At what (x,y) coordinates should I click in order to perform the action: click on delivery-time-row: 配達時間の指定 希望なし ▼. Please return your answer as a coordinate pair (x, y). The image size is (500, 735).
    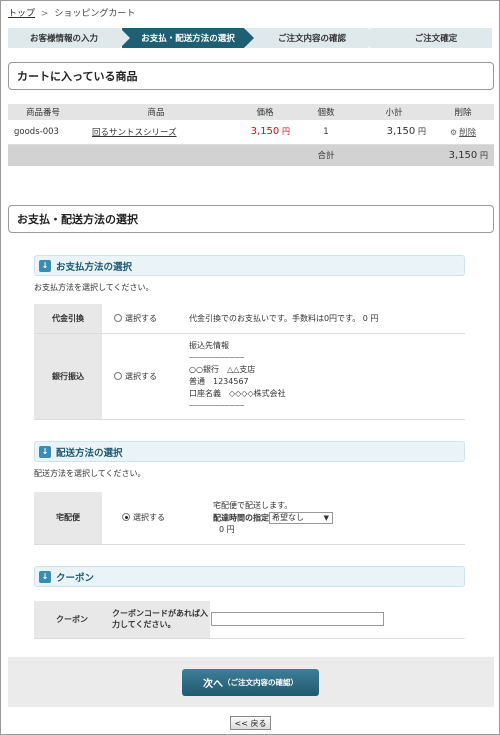
    Looking at the image, I should click on (338, 518).